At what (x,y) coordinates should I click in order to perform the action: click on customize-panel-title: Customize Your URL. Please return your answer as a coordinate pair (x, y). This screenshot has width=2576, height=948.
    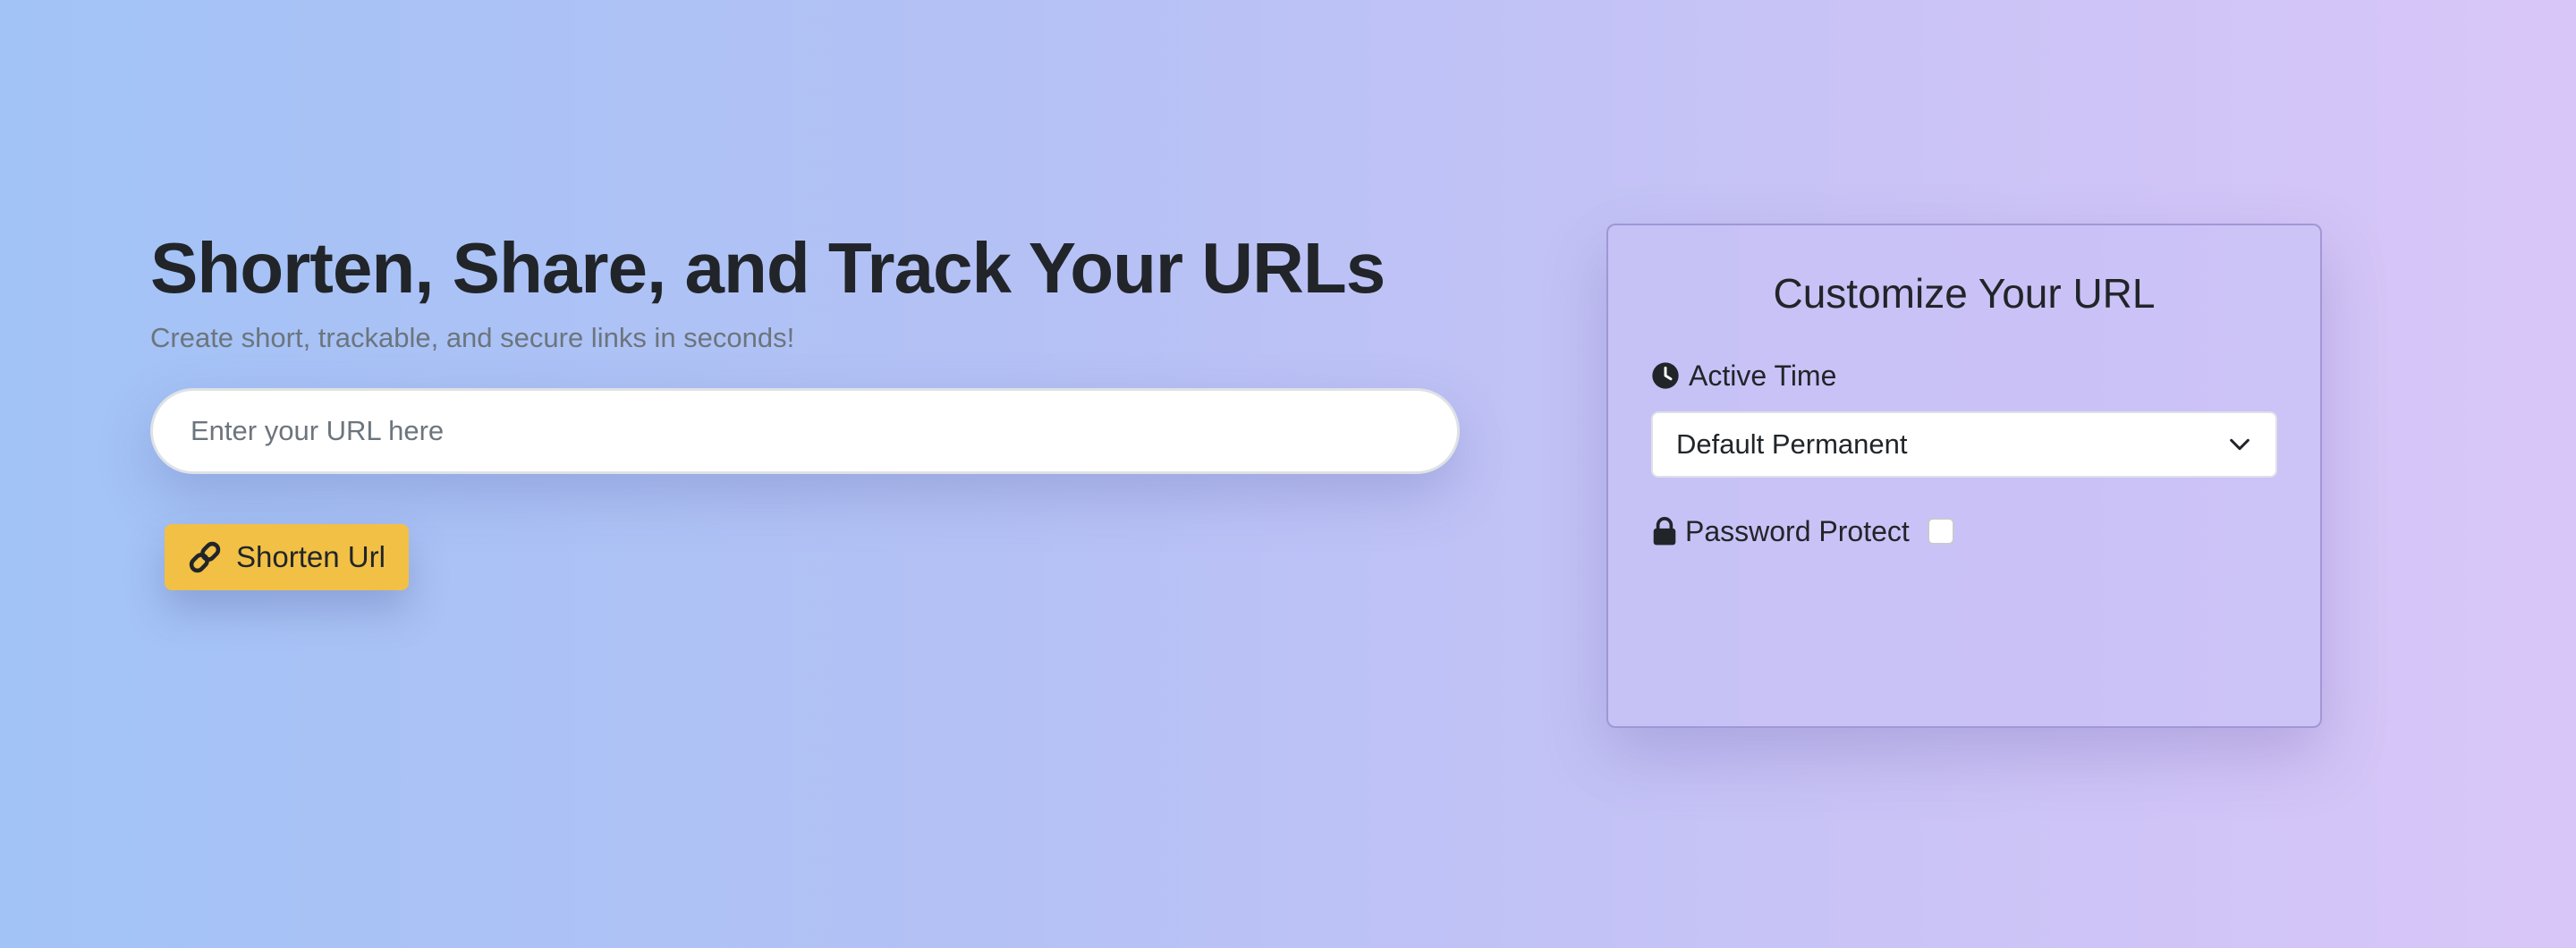
    Looking at the image, I should click on (1964, 293).